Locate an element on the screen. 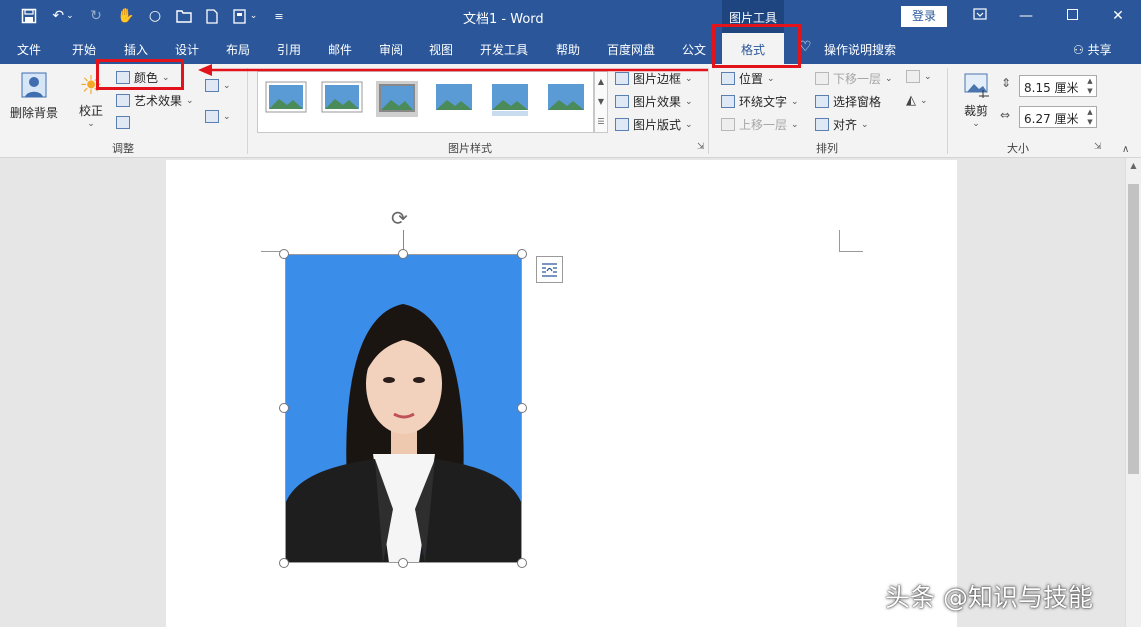  tab-review: 审阅 is located at coordinates (391, 49).